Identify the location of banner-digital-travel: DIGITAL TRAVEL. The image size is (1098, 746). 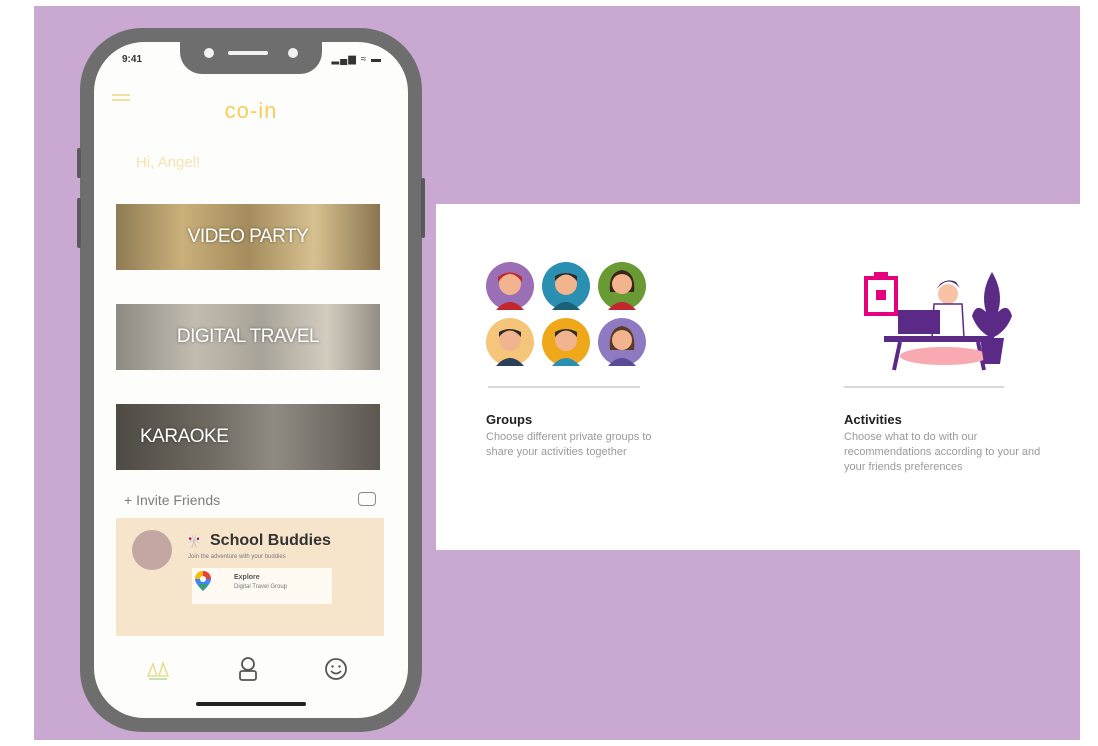
(248, 337).